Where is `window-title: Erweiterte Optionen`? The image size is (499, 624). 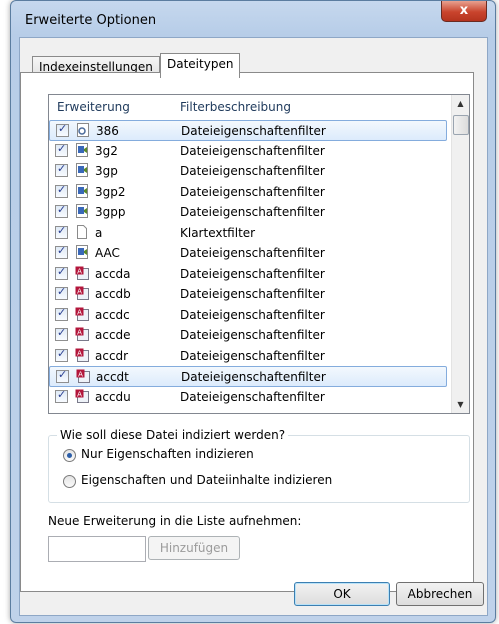
window-title: Erweiterte Optionen is located at coordinates (91, 20).